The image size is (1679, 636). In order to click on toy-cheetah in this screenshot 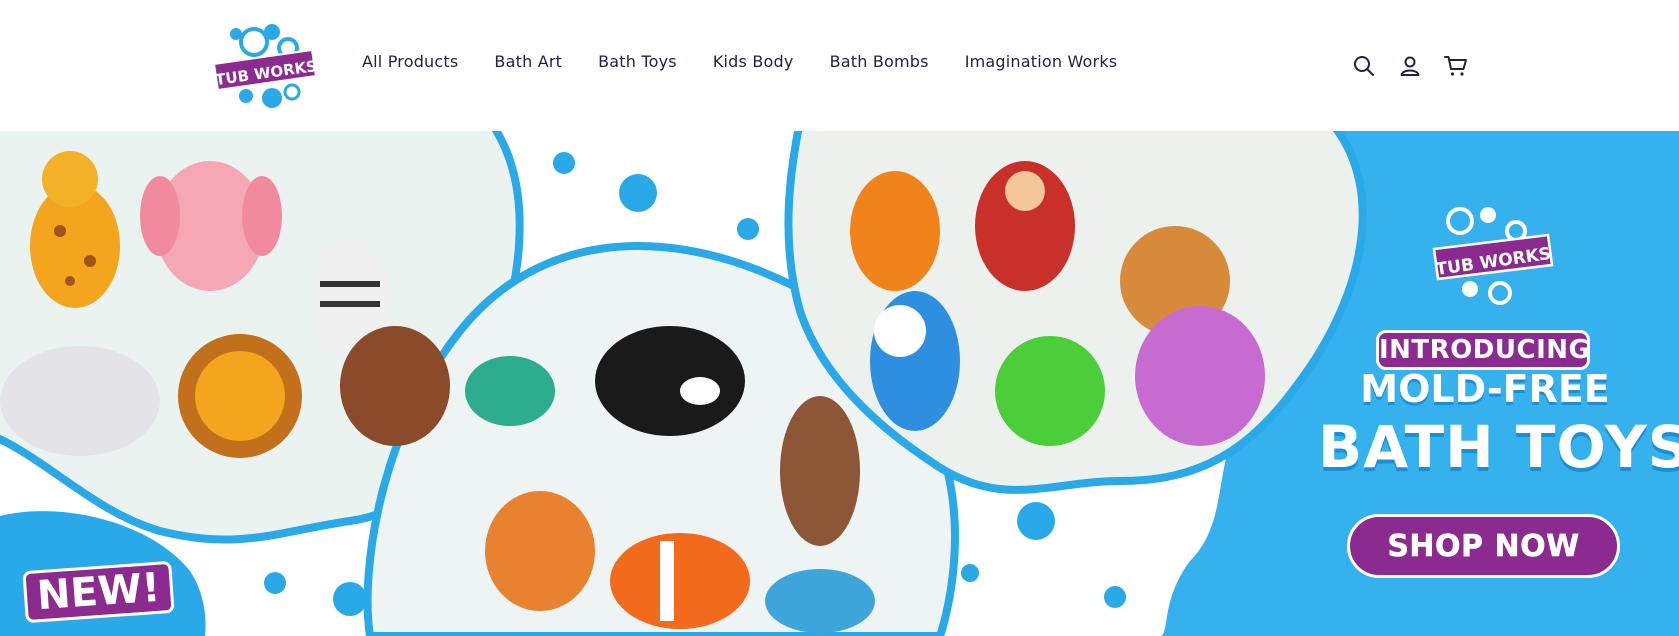, I will do `click(395, 386)`.